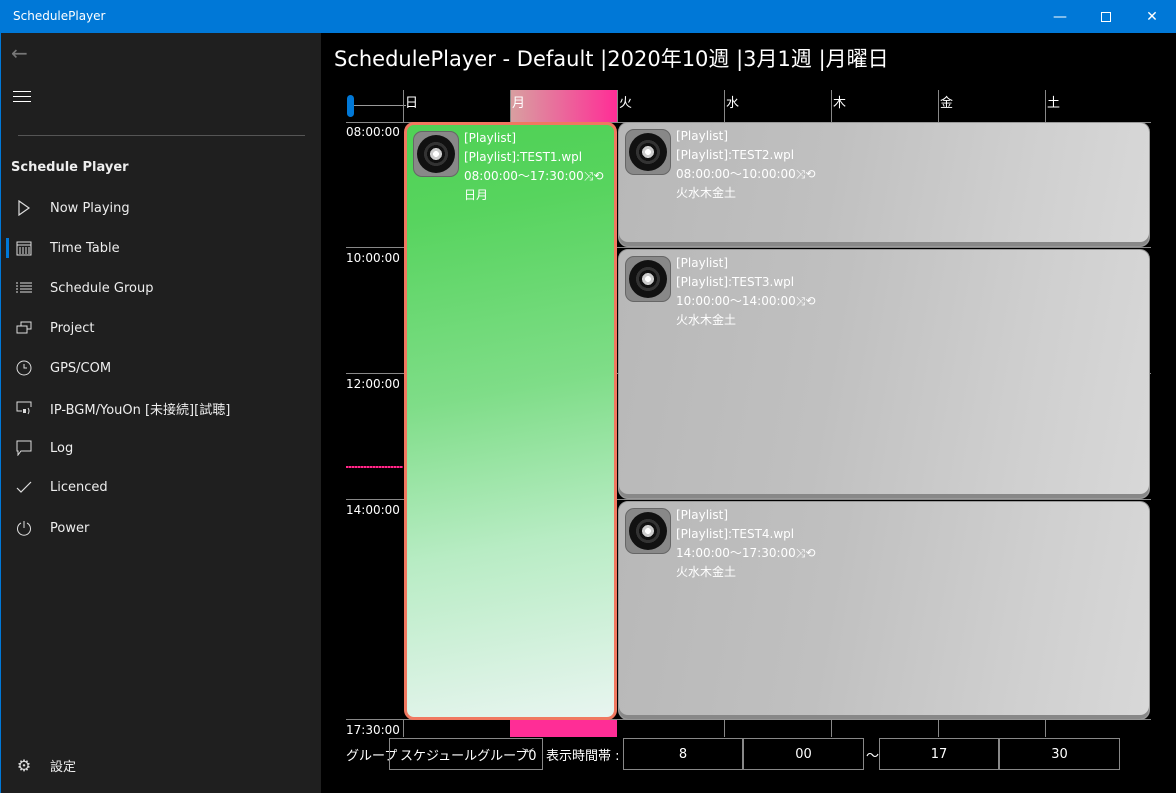  What do you see at coordinates (1060, 17) in the screenshot?
I see `minimize-button: —` at bounding box center [1060, 17].